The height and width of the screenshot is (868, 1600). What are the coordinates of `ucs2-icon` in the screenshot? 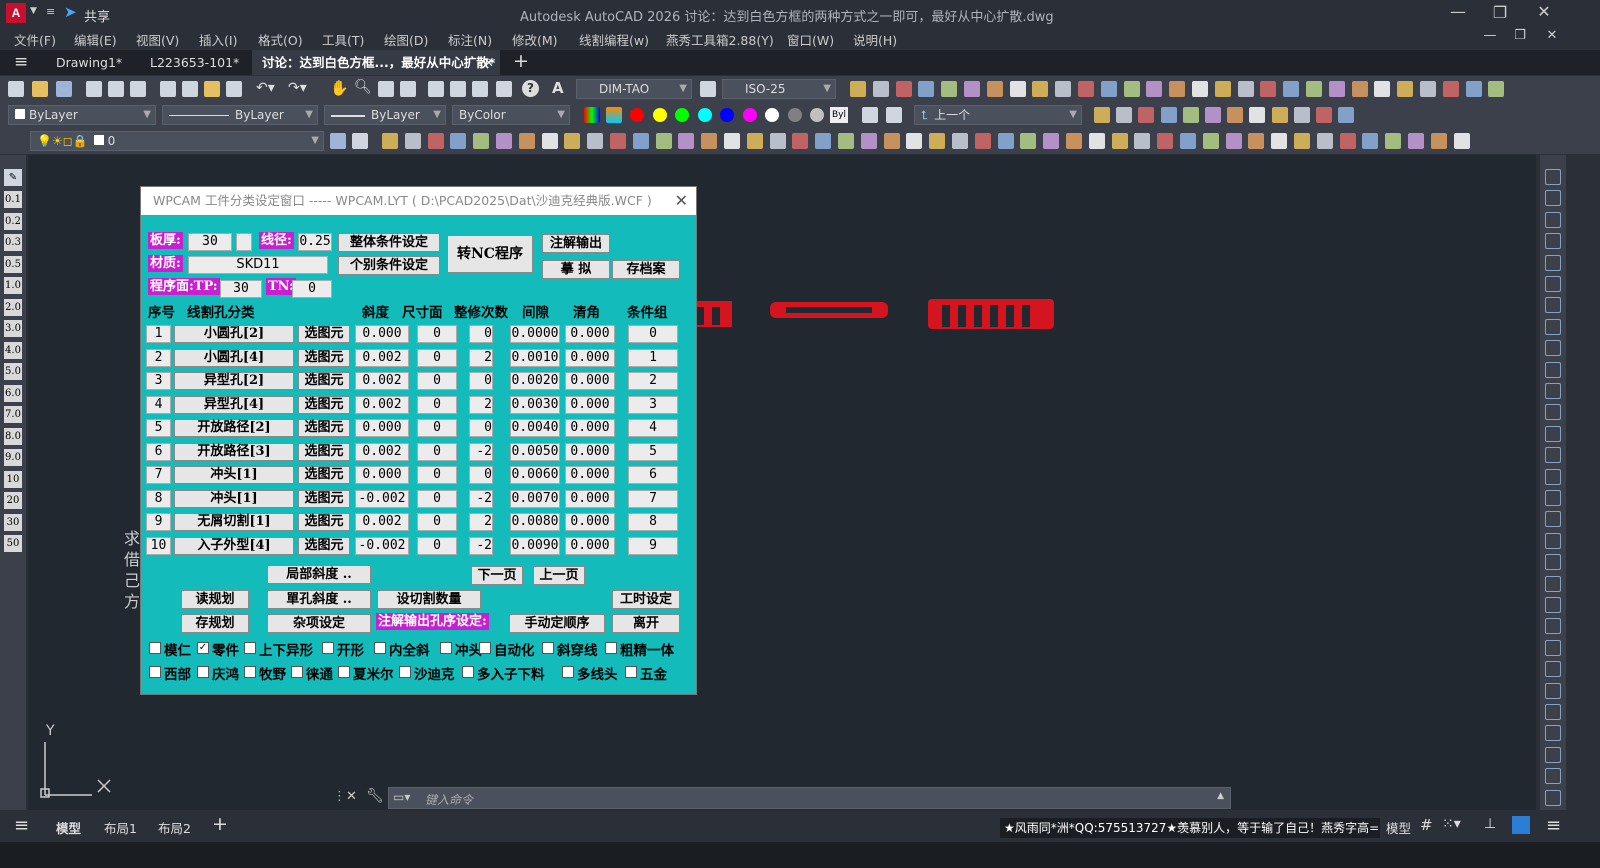 It's located at (894, 115).